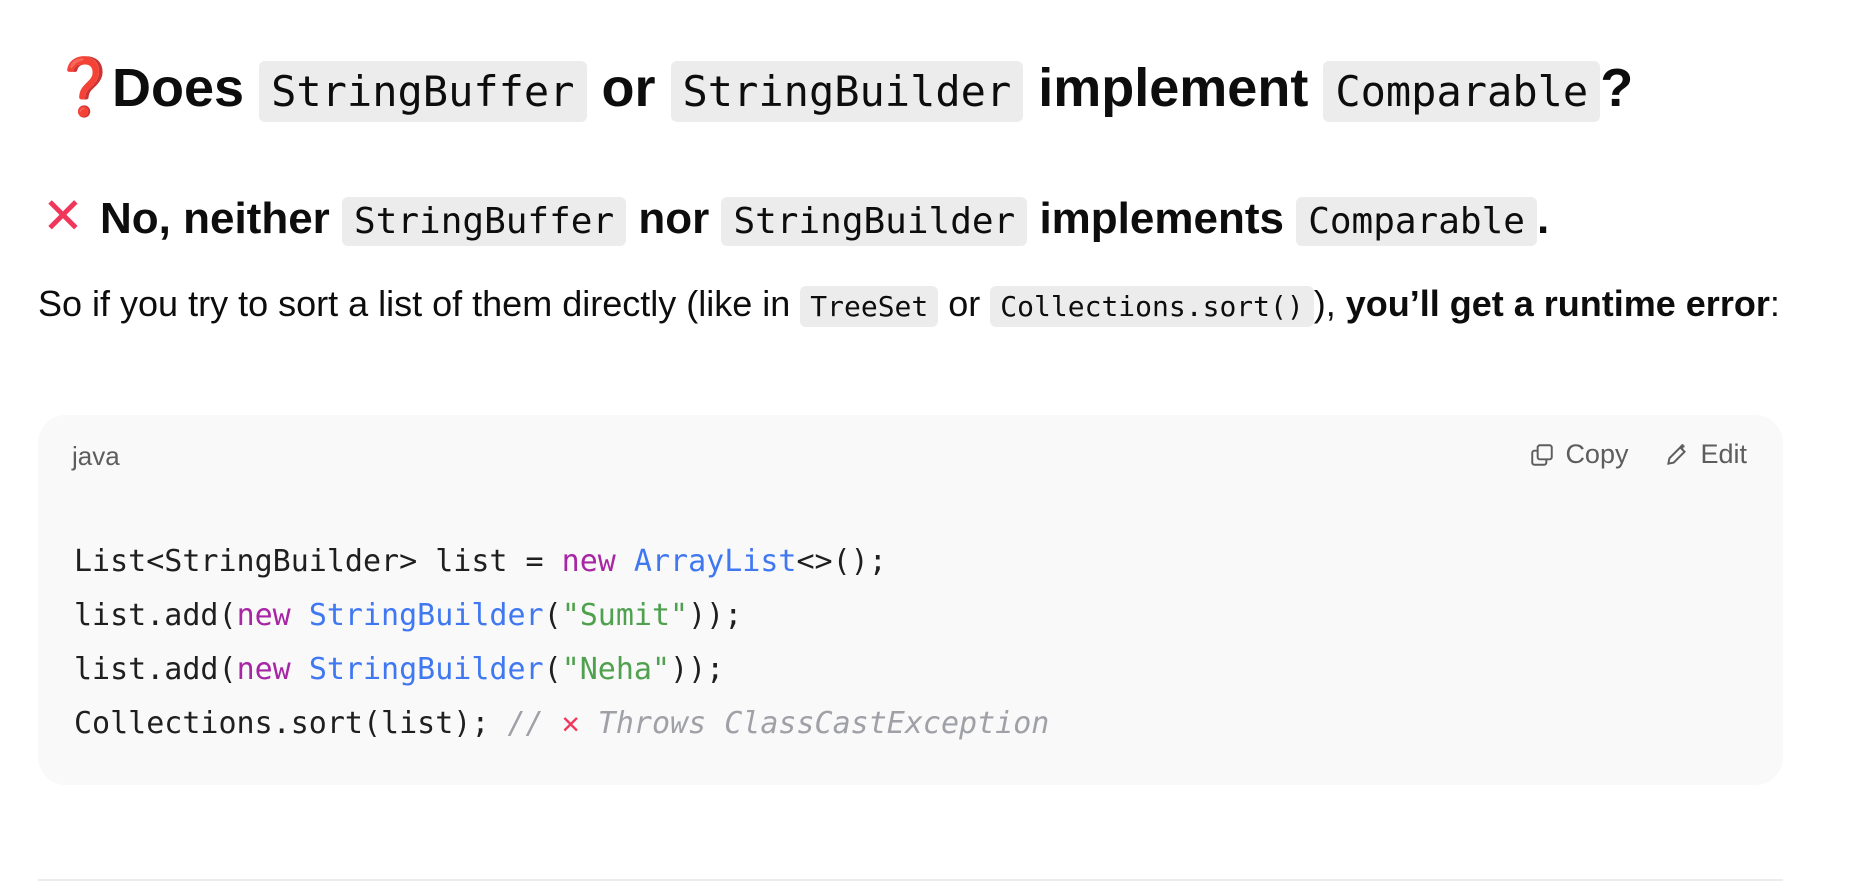 The width and height of the screenshot is (1865, 895). I want to click on code-actions: Copy Edit, so click(1638, 454).